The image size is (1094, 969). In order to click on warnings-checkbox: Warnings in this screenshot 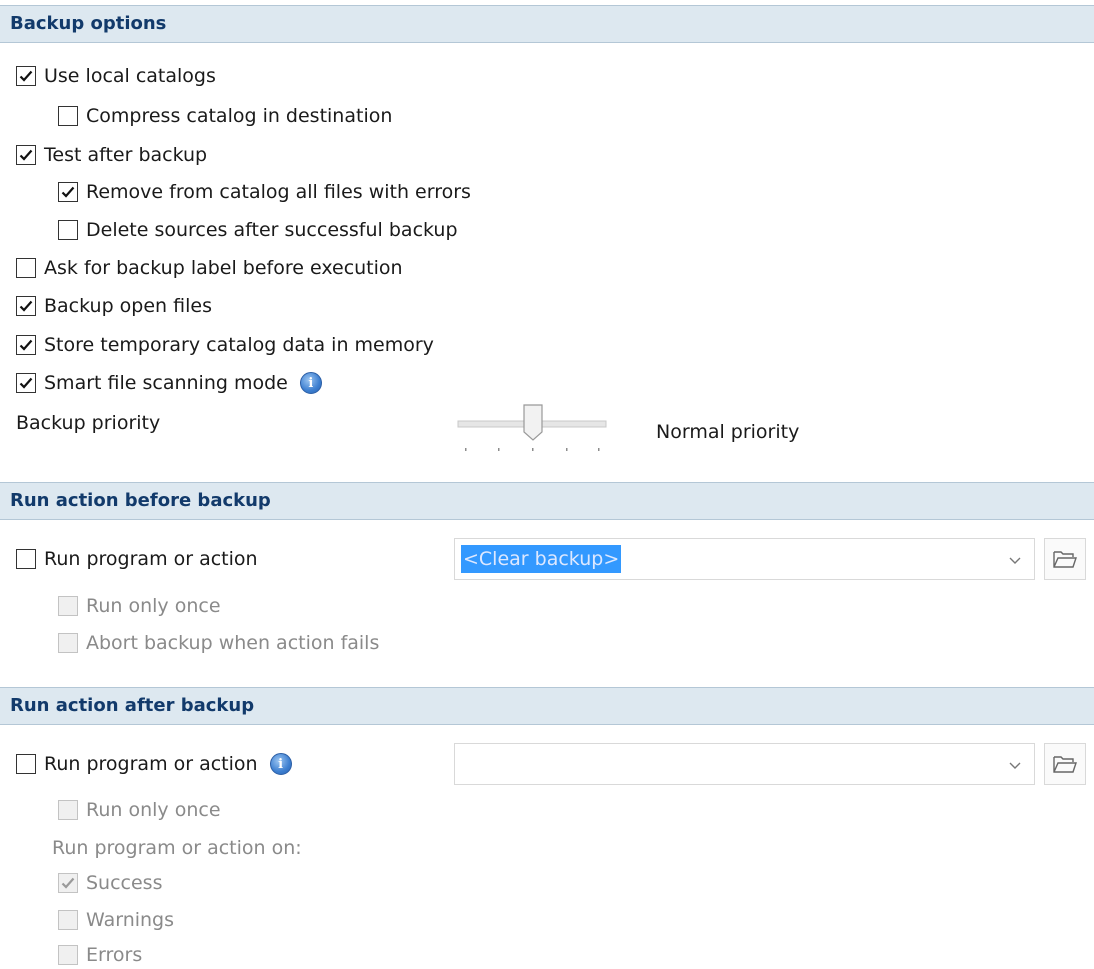, I will do `click(116, 920)`.